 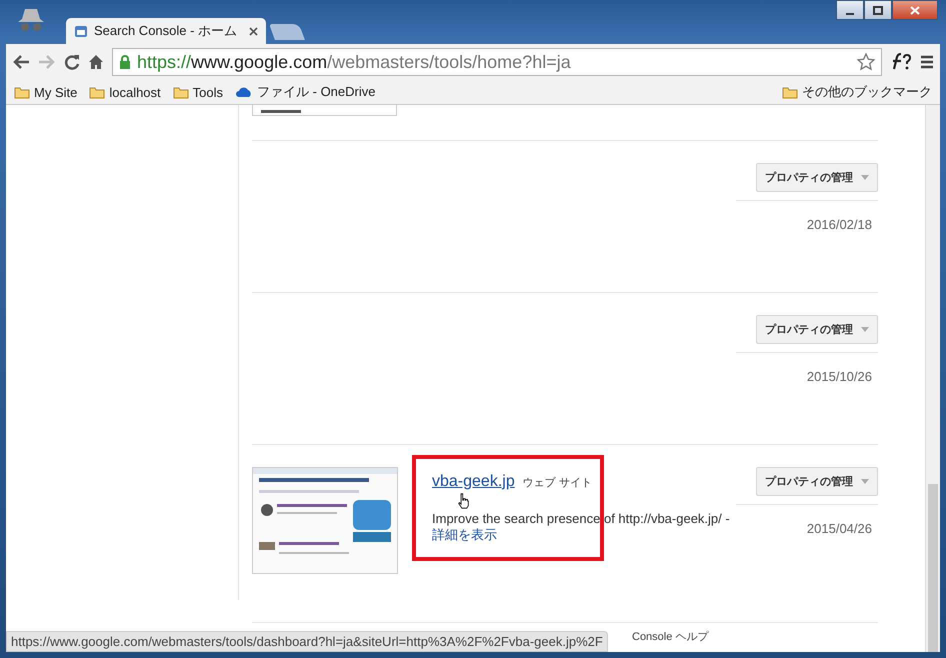 I want to click on star-icon, so click(x=866, y=62).